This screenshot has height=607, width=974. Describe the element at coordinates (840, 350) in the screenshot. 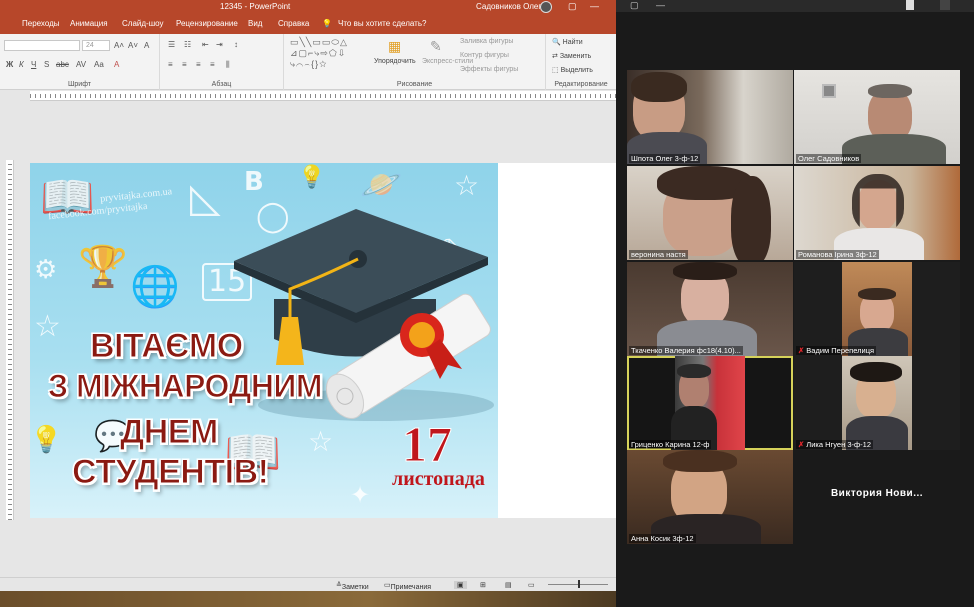

I see `participant-name-text: Вадим Перепелиця` at that location.